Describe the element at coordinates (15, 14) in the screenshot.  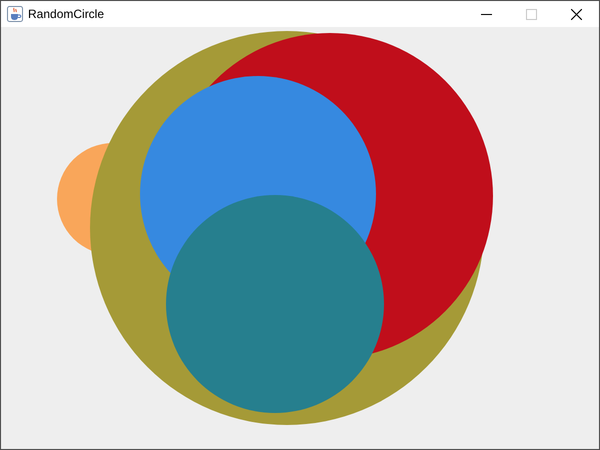
I see `coffee-cup-icon` at that location.